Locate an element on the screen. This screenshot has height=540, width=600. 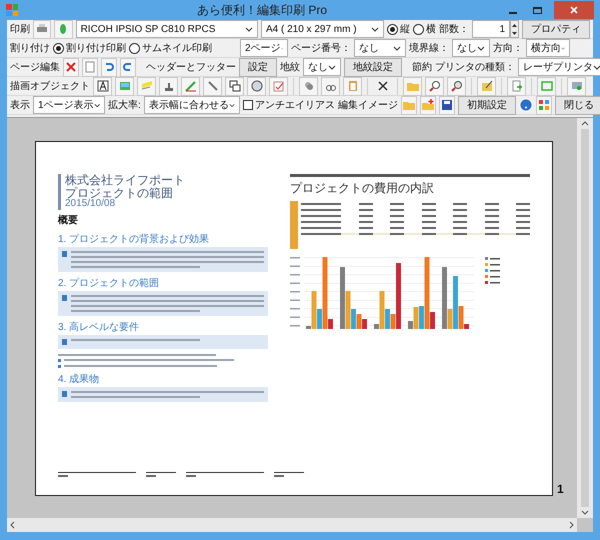
copy-button is located at coordinates (308, 86).